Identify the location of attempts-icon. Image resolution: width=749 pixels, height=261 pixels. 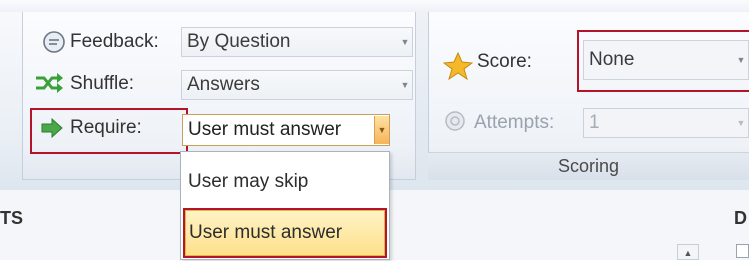
(455, 121).